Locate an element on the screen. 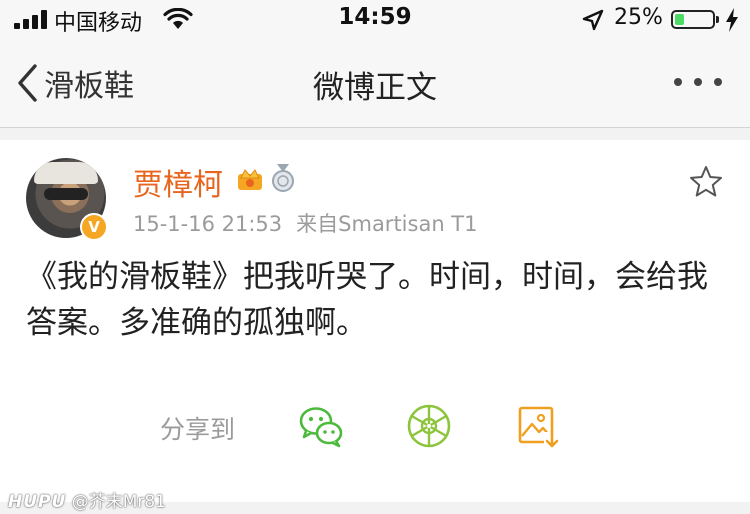  username: 贾樟柯 is located at coordinates (178, 182).